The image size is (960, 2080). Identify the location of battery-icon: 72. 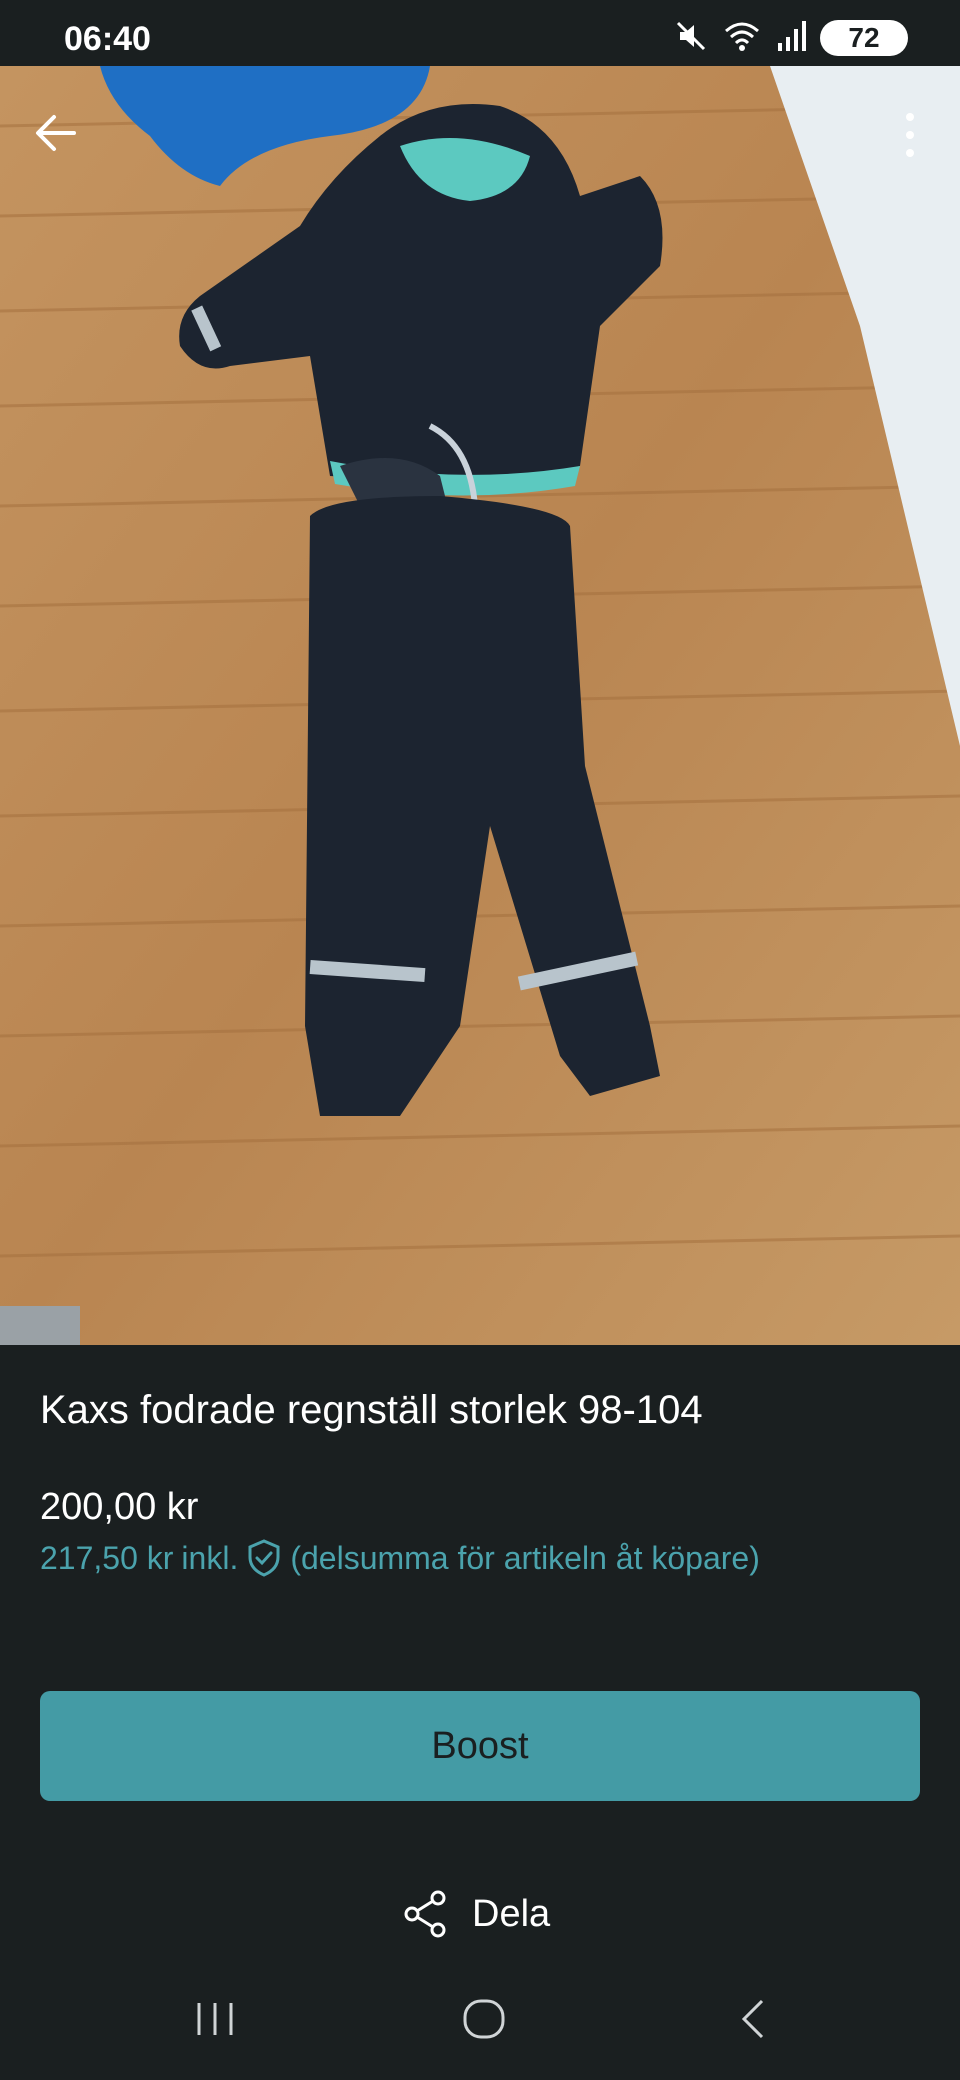
(864, 38).